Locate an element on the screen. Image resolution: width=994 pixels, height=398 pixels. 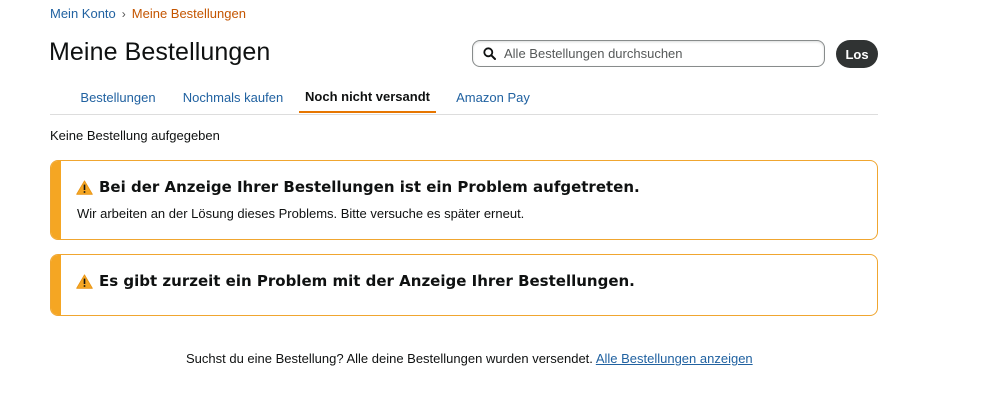
search-input is located at coordinates (654, 53).